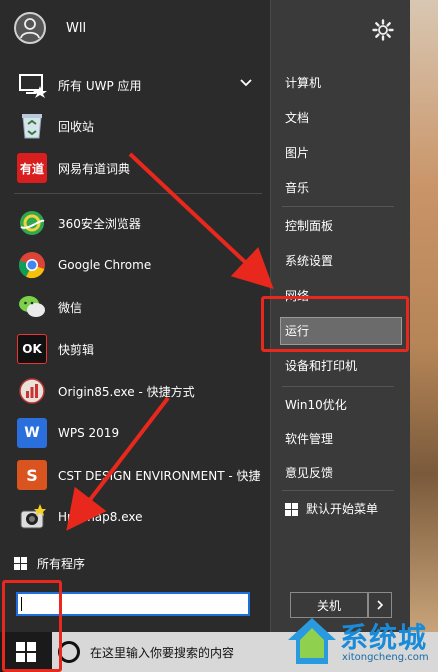  I want to click on watermark-house-icon, so click(312, 641).